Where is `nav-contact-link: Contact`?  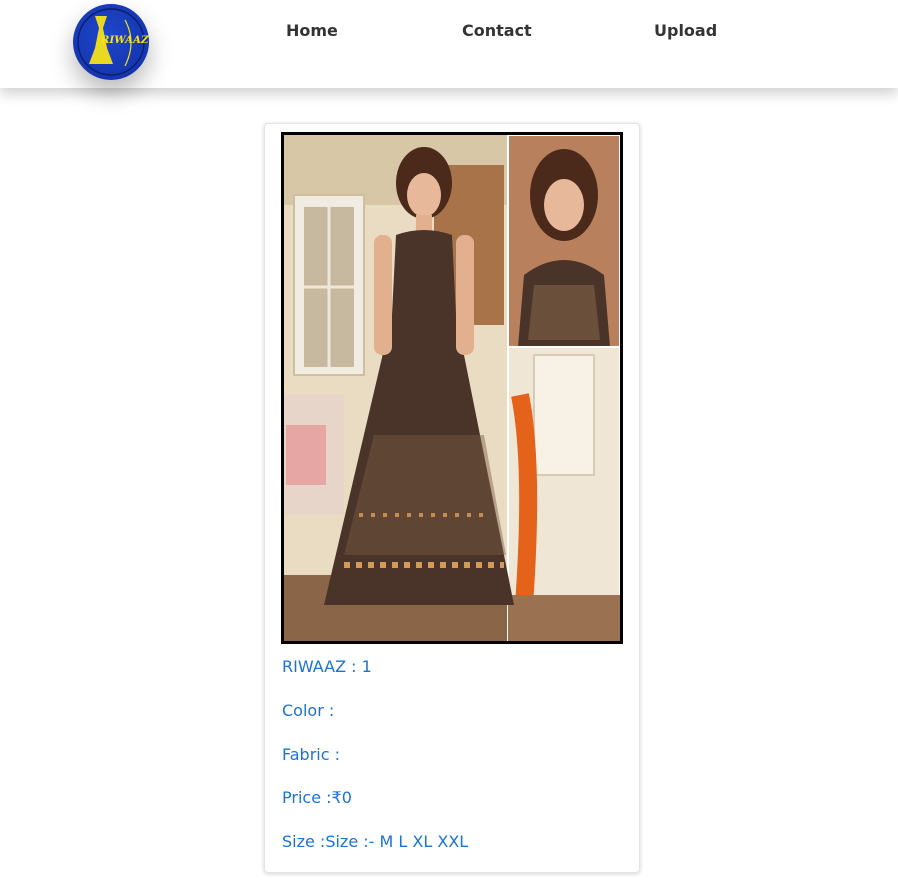
nav-contact-link: Contact is located at coordinates (497, 30).